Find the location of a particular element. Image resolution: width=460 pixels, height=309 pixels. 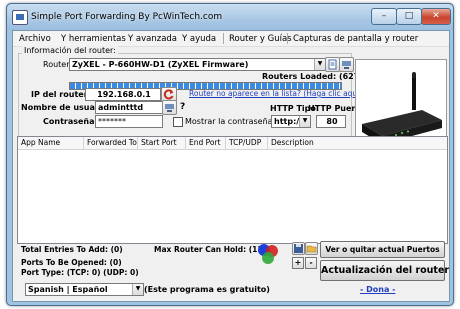

router-select: ZyXEL - P-660HW-D1 (ZyXEL Firmware) ▼ is located at coordinates (197, 64).